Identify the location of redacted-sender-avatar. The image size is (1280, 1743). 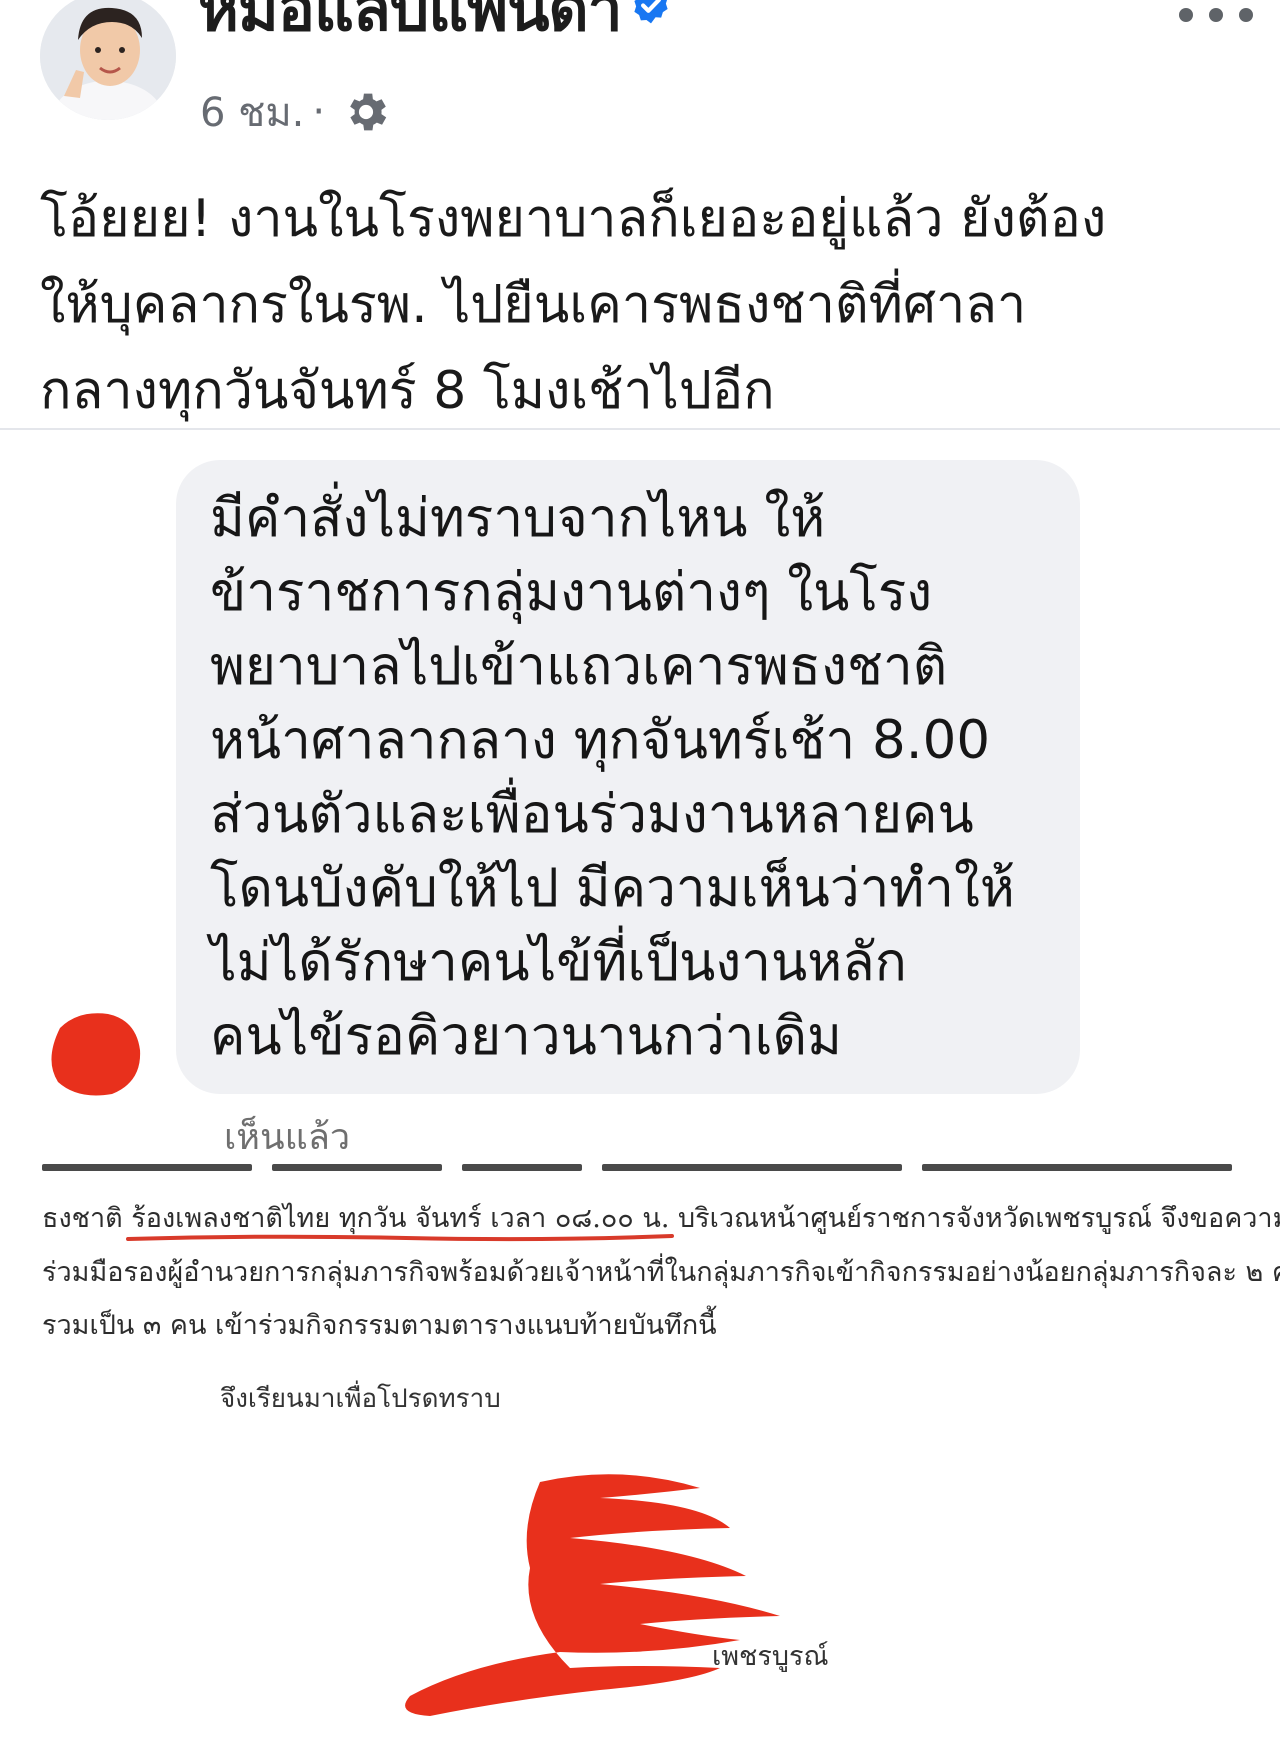
(96, 1054).